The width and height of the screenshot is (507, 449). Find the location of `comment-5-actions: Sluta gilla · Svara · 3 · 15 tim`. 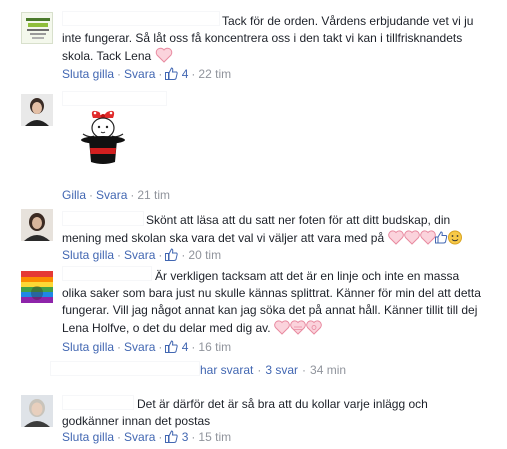

comment-5-actions: Sluta gilla · Svara · 3 · 15 tim is located at coordinates (147, 437).